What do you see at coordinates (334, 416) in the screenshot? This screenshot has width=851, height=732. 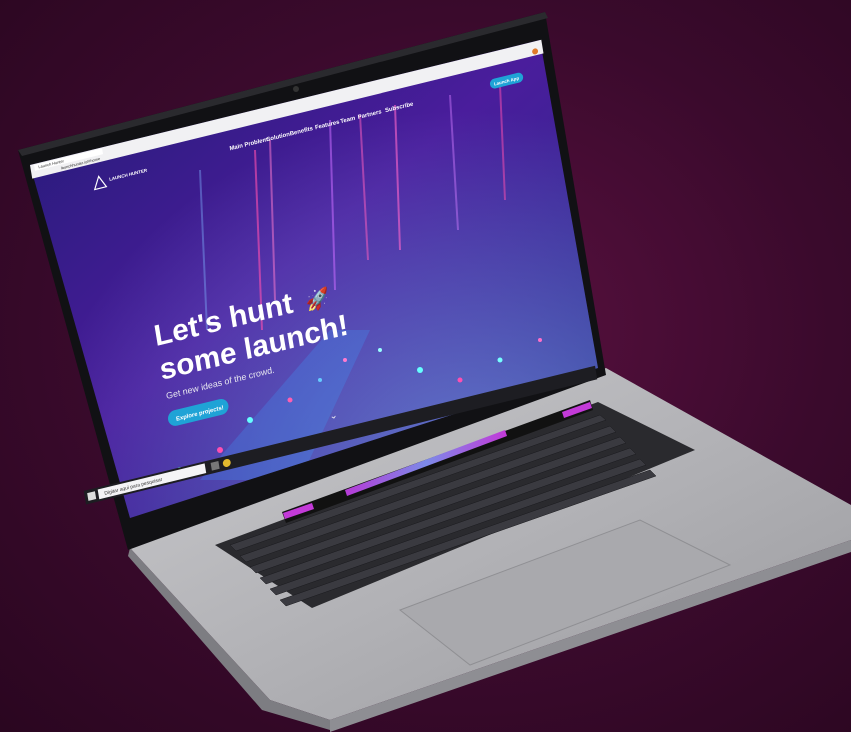 I see `chevron-down-icon: ⌄` at bounding box center [334, 416].